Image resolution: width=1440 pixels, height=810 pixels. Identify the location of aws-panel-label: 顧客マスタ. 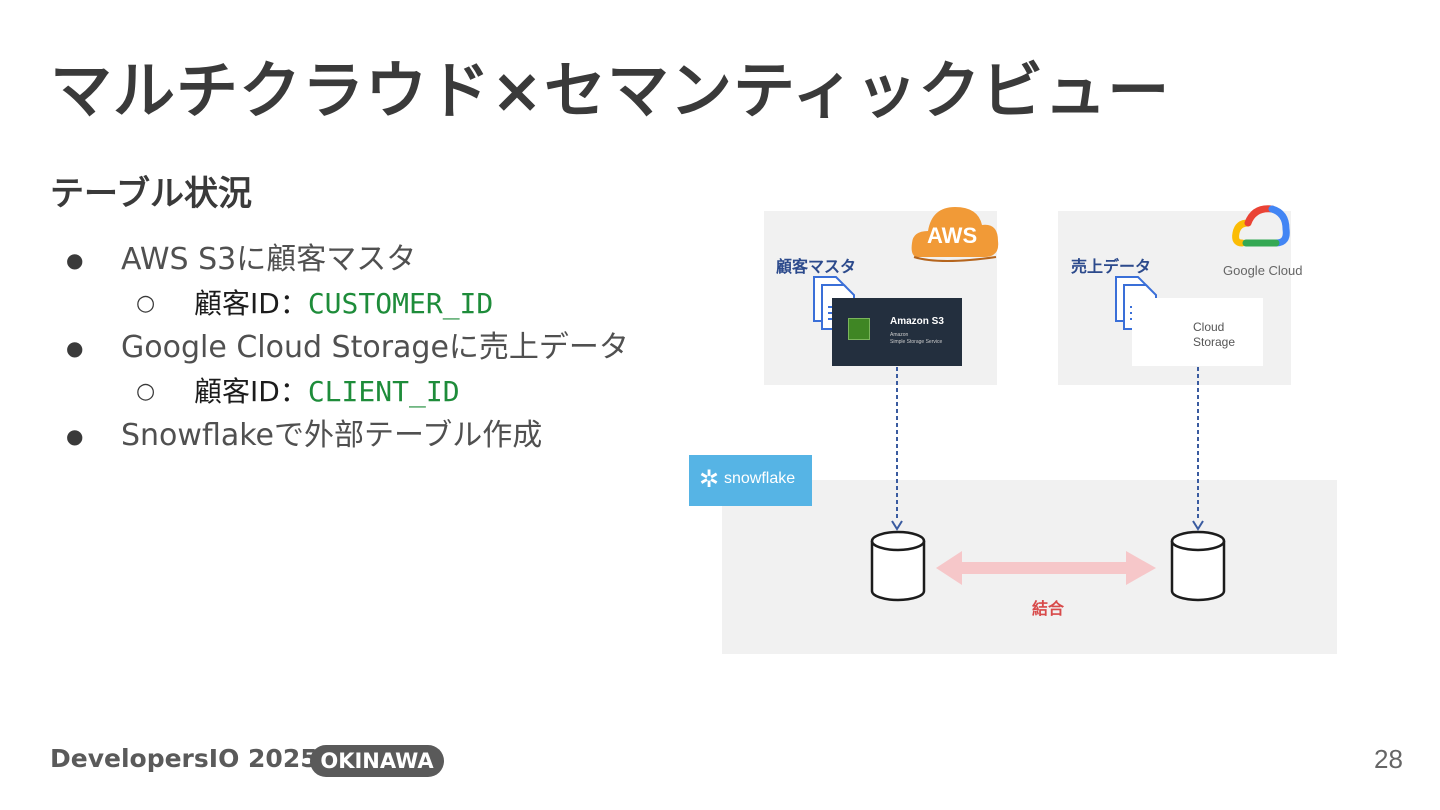
(816, 266).